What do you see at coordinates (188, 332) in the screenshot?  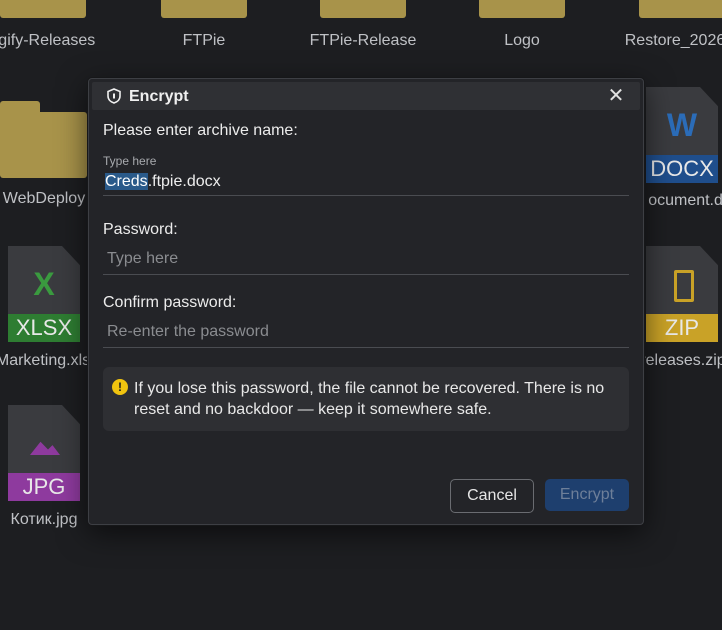 I see `confirm-password-input: Re-enter the password` at bounding box center [188, 332].